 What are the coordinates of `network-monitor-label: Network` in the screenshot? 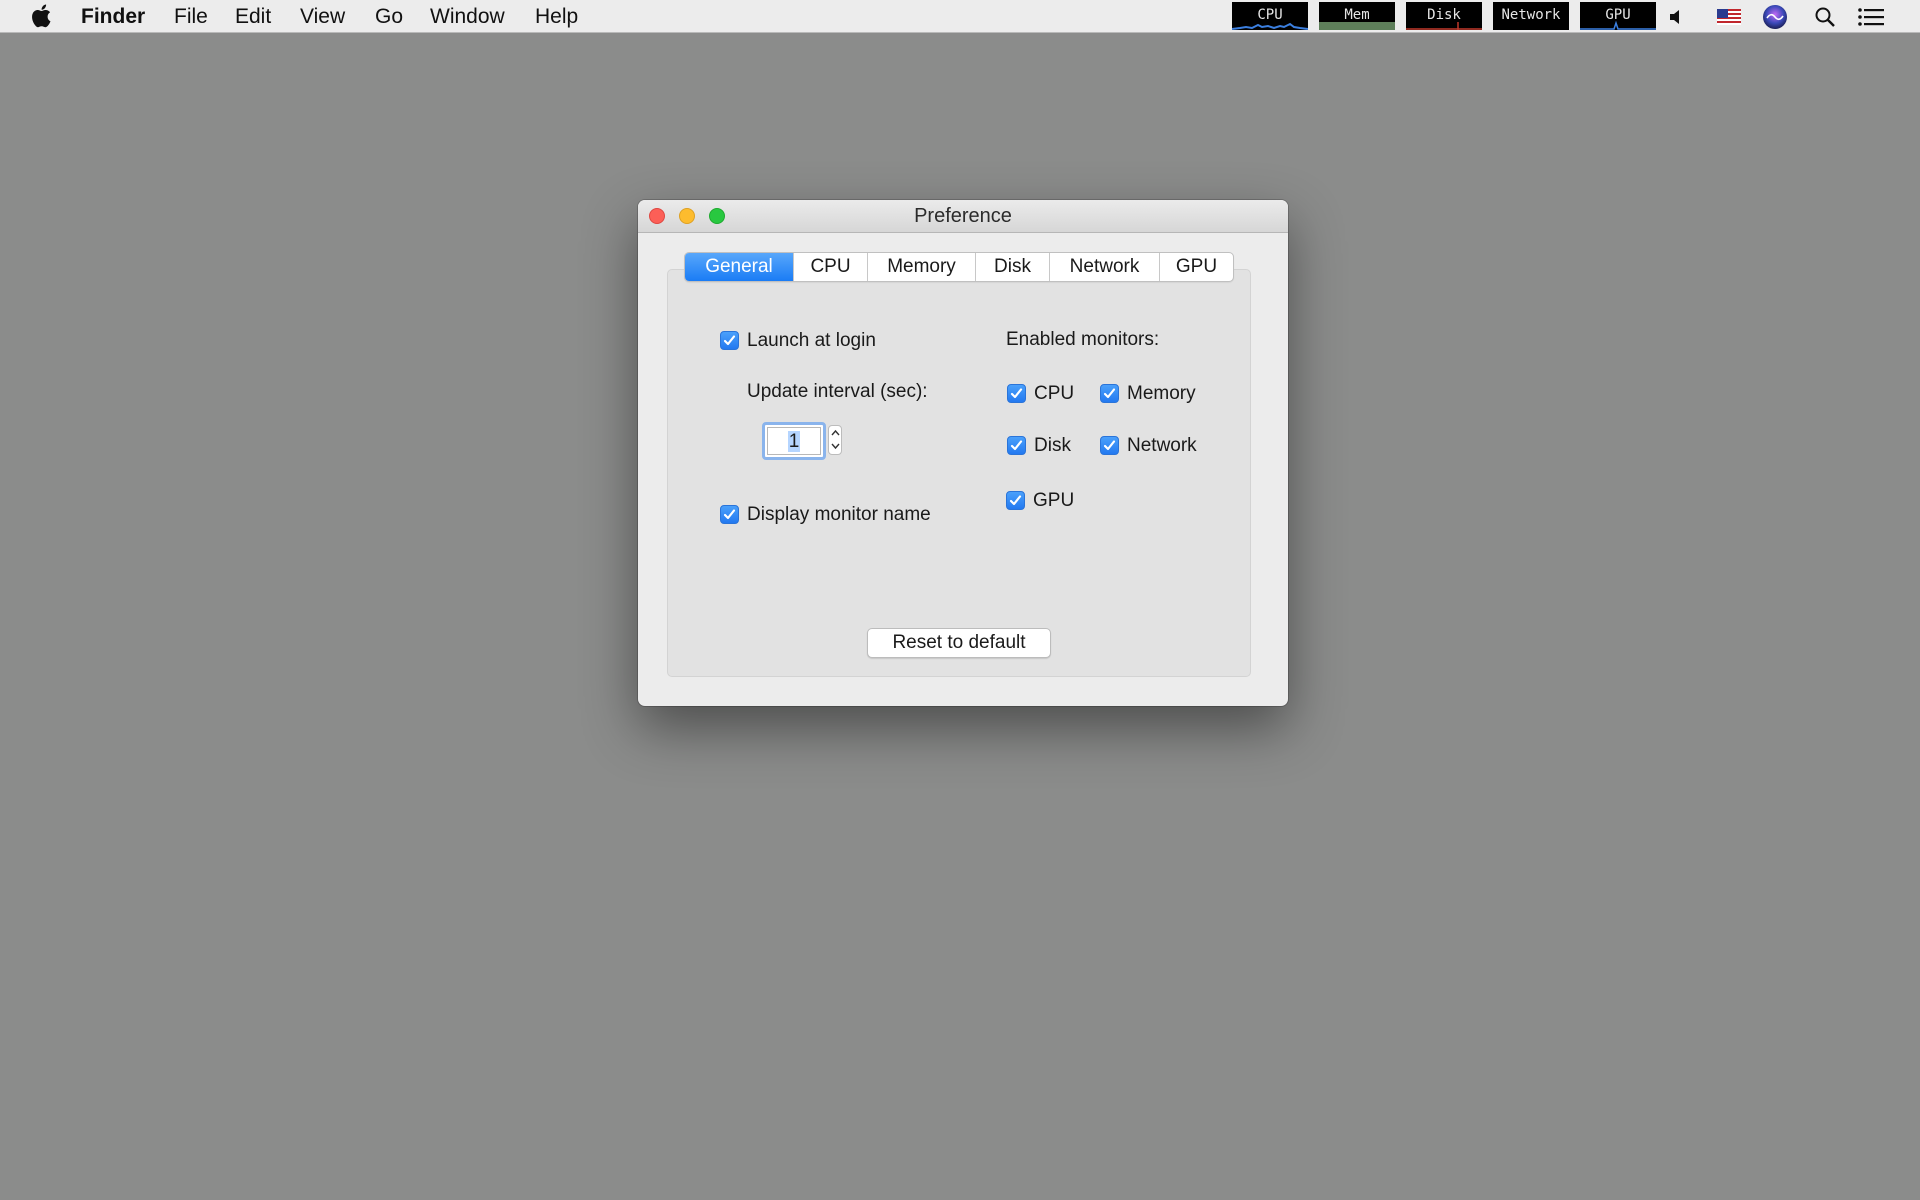 It's located at (1531, 15).